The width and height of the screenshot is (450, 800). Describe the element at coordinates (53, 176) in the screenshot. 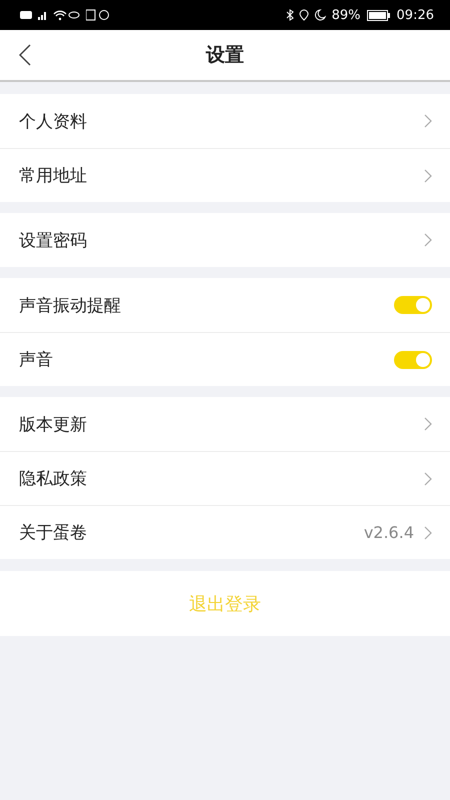

I see `setting-label: 常用地址` at that location.